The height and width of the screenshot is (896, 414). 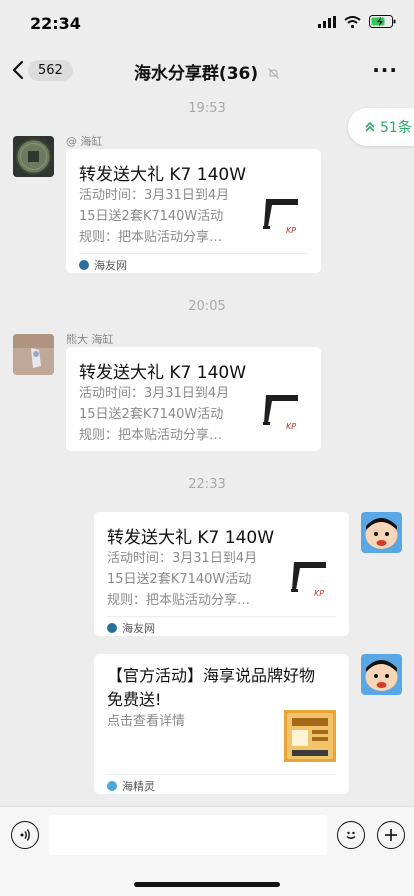 What do you see at coordinates (352, 21) in the screenshot?
I see `wifi-icon` at bounding box center [352, 21].